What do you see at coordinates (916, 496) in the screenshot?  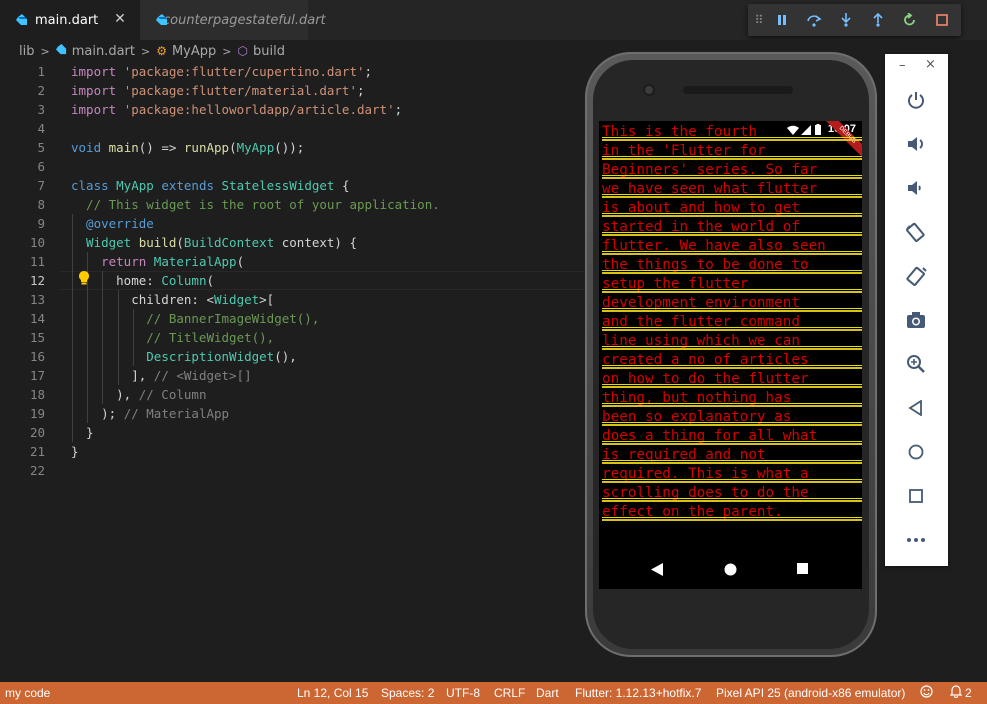 I see `overview-icon` at bounding box center [916, 496].